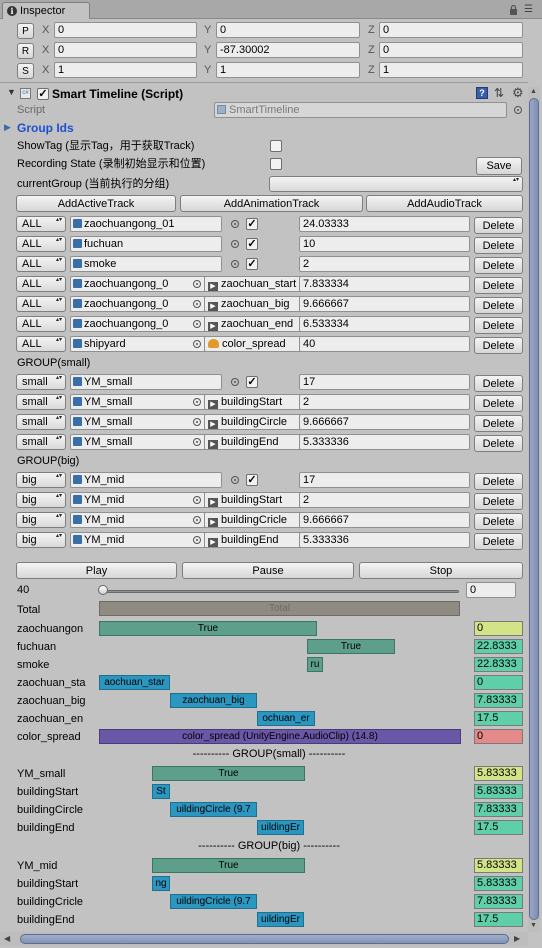 Image resolution: width=542 pixels, height=948 pixels. What do you see at coordinates (288, 30) in the screenshot?
I see `transform-y-field: 0` at bounding box center [288, 30].